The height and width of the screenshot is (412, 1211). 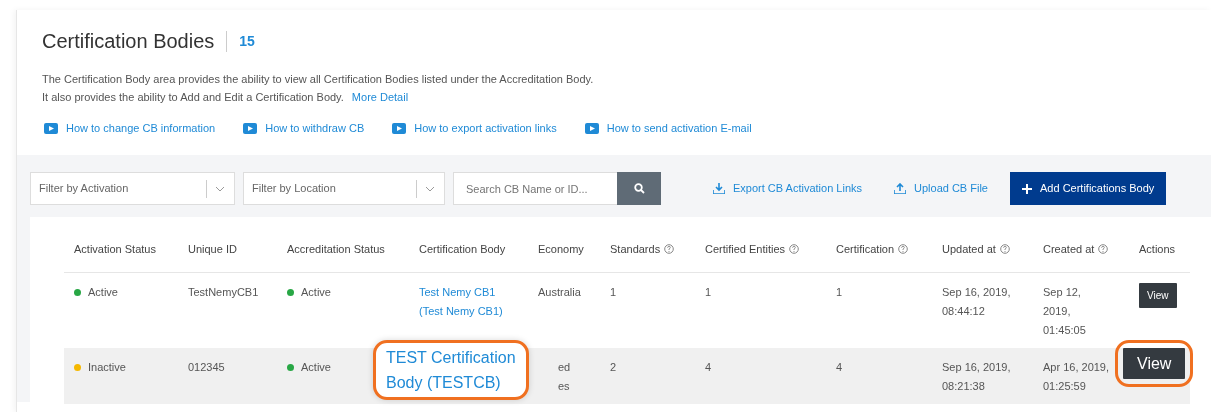 What do you see at coordinates (461, 301) in the screenshot?
I see `certification-body-link: Test Nemy CB1 (Test Nemy CB1)` at bounding box center [461, 301].